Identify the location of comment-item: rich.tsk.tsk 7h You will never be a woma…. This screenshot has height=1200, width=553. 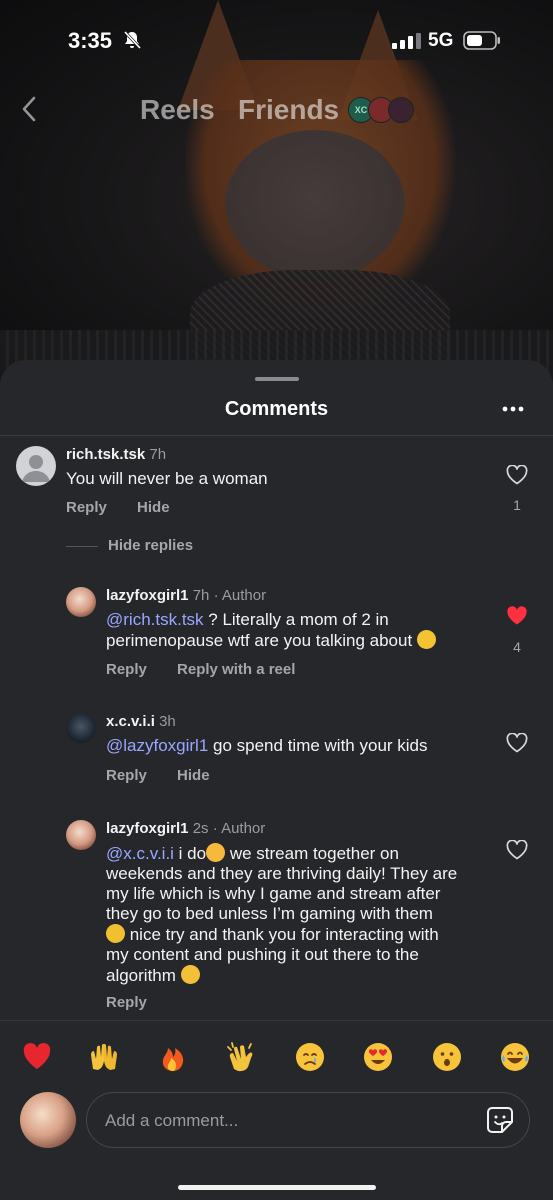
(276, 485).